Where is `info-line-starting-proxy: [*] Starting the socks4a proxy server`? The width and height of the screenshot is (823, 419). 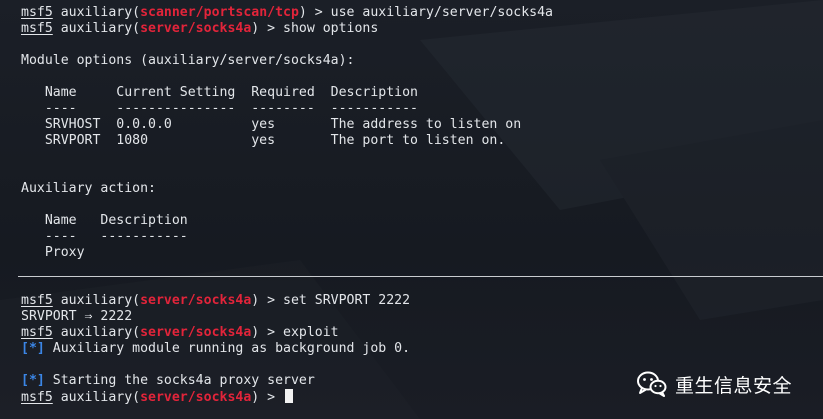
info-line-starting-proxy: [*] Starting the socks4a proxy server is located at coordinates (168, 380).